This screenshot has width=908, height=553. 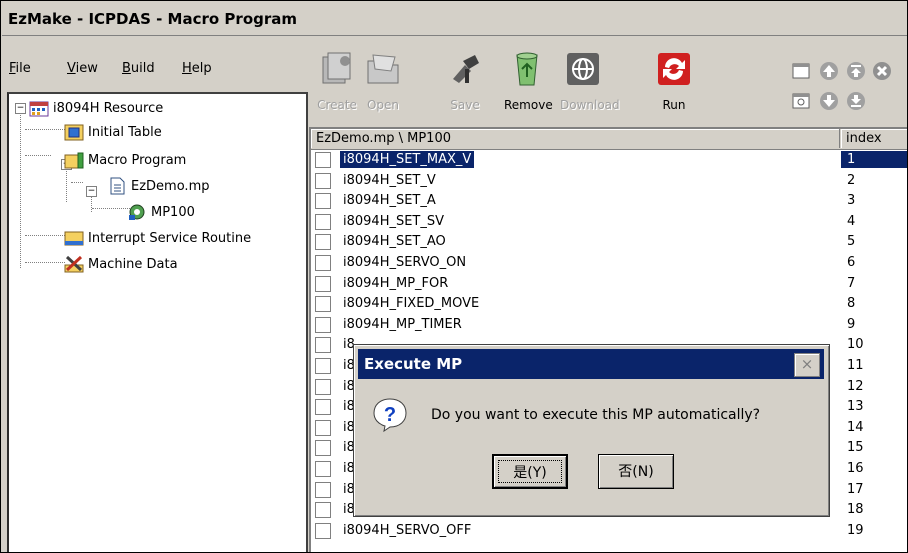 I want to click on no-label: 否(N), so click(x=636, y=472).